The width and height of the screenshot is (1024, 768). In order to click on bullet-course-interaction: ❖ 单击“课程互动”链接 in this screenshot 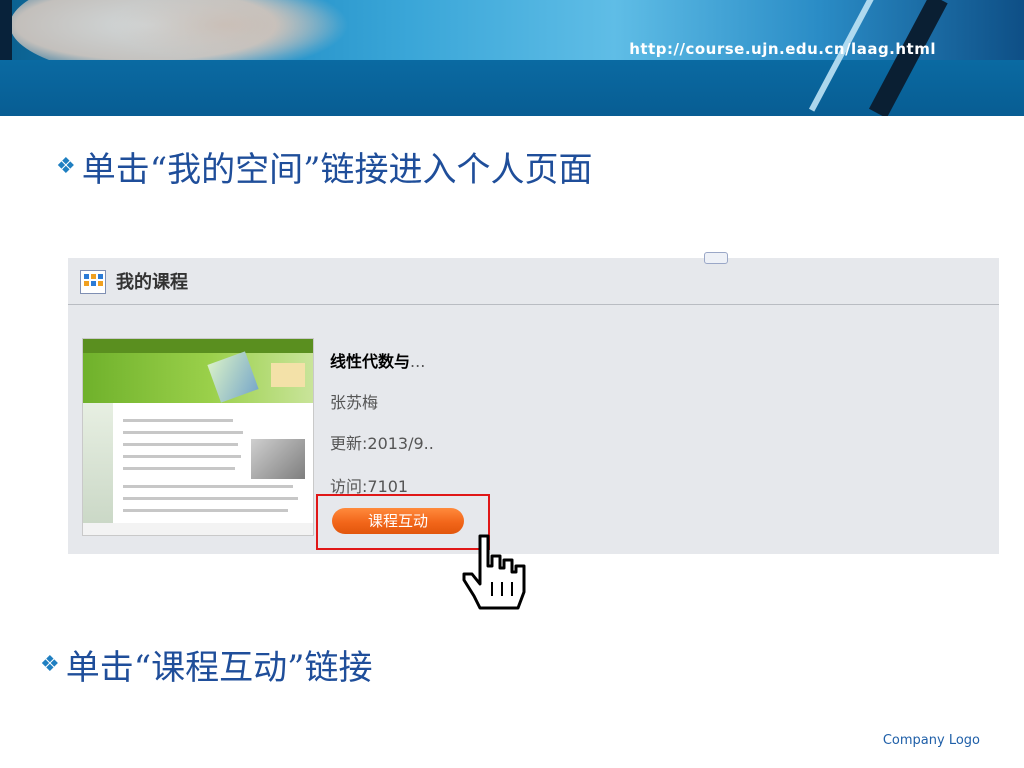, I will do `click(206, 664)`.